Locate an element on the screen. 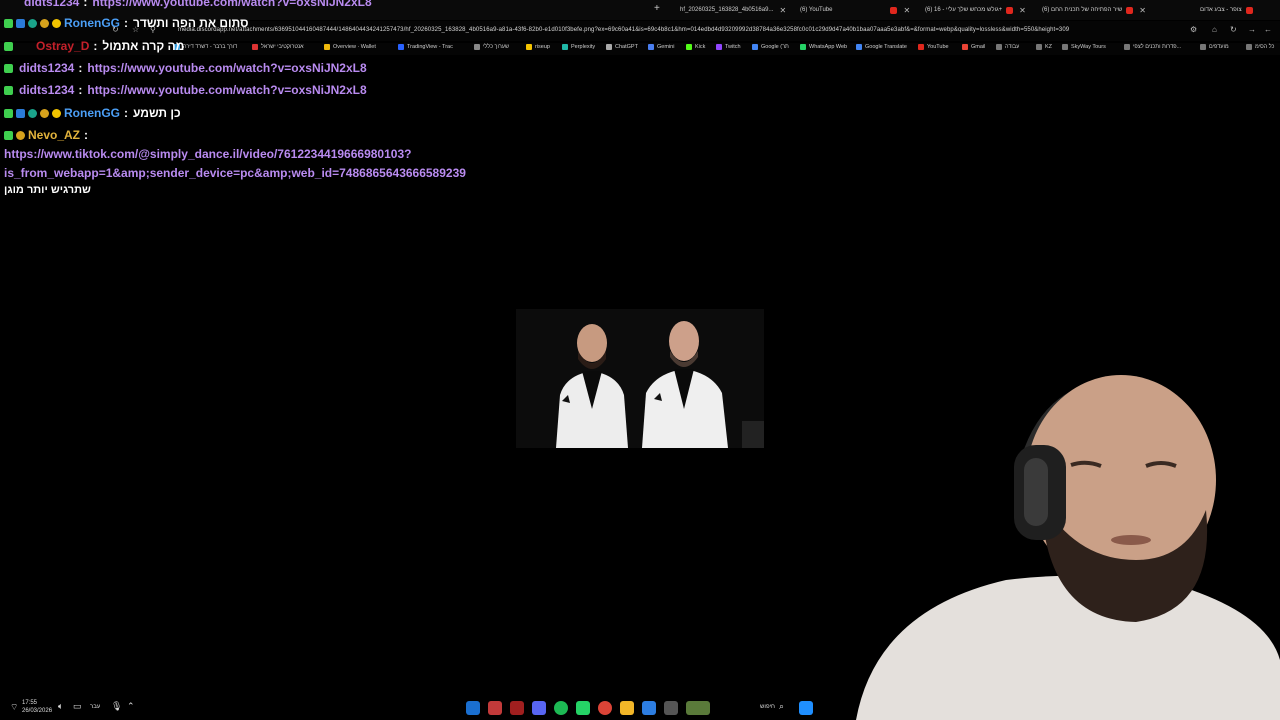  chat-text: מה קרה אתמול is located at coordinates (143, 46).